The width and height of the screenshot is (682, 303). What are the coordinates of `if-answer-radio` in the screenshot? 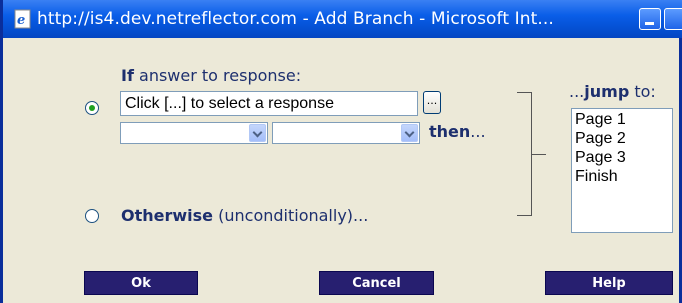 It's located at (92, 108).